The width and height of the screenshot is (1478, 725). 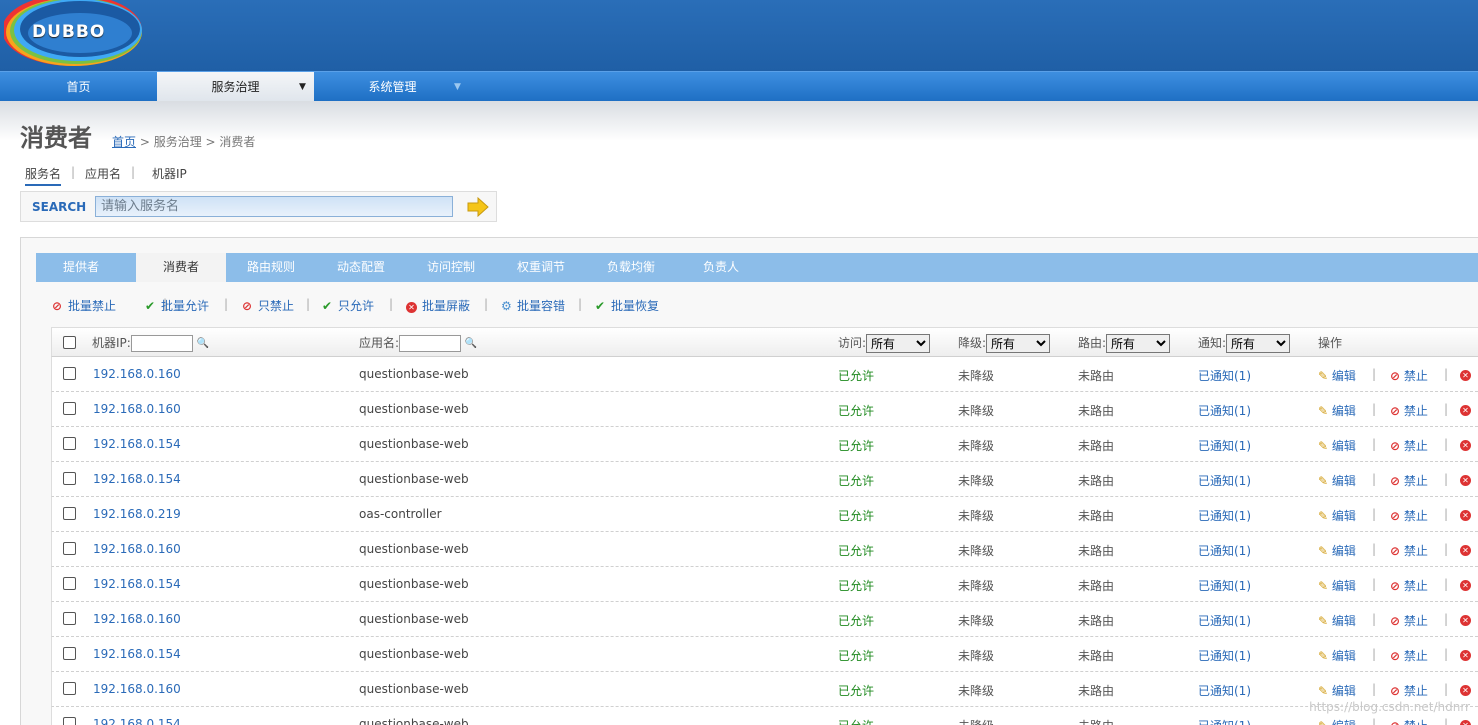 What do you see at coordinates (541, 267) in the screenshot?
I see `tab-weights: 权重调节` at bounding box center [541, 267].